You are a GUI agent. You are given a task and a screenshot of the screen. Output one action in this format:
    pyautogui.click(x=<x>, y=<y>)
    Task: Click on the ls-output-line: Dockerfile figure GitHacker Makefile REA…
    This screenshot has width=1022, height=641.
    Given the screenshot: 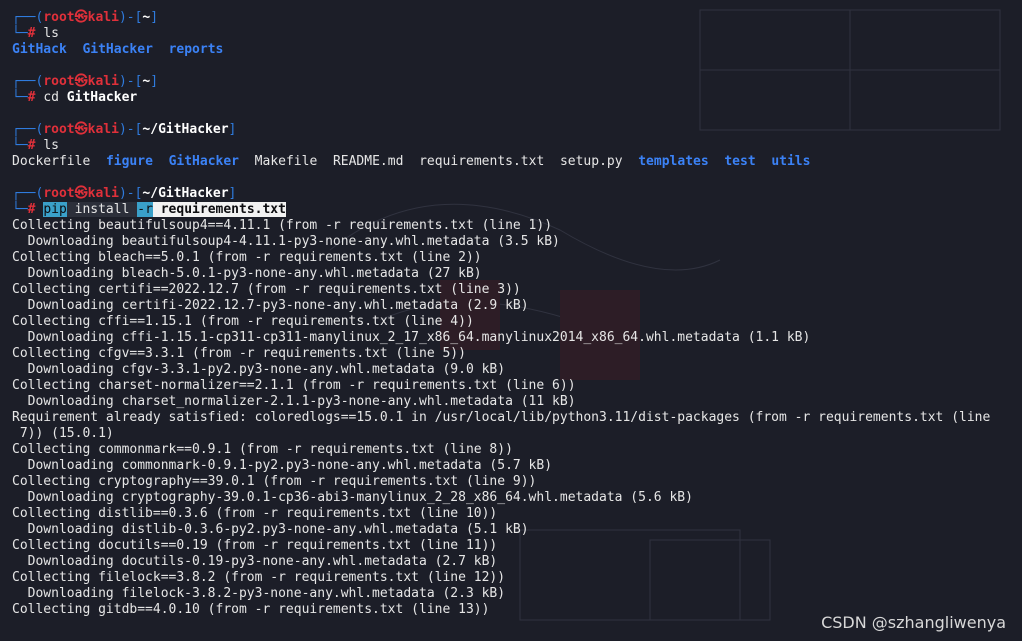 What is the action you would take?
    pyautogui.click(x=515, y=162)
    